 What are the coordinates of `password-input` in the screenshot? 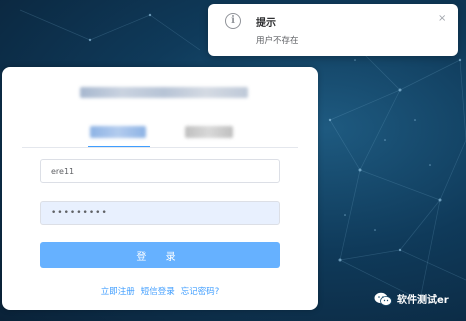 It's located at (160, 213).